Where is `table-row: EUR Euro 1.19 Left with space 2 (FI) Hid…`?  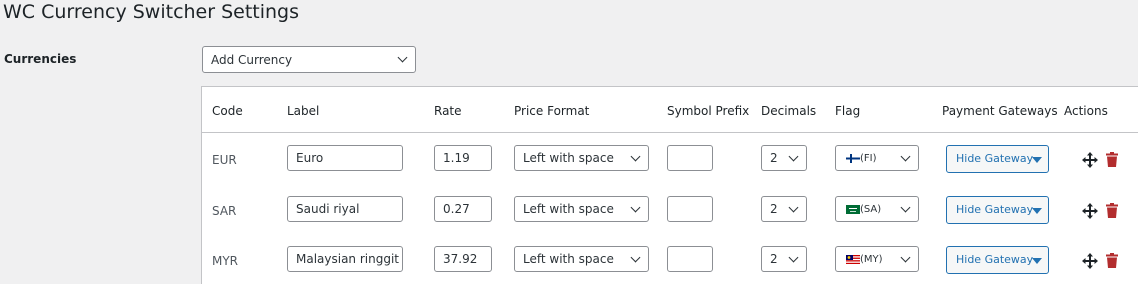
table-row: EUR Euro 1.19 Left with space 2 (FI) Hid… is located at coordinates (670, 163).